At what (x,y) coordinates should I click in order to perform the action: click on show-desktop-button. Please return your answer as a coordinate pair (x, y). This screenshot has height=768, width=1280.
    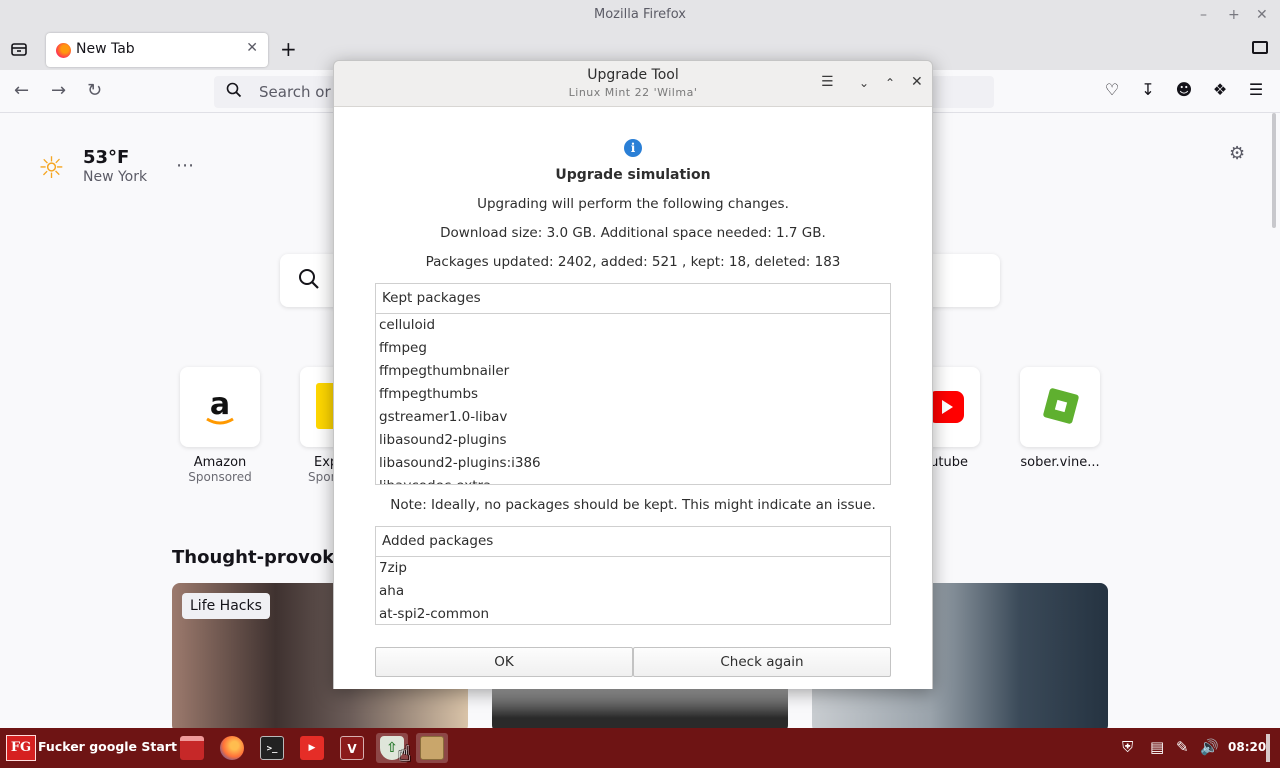
    Looking at the image, I should click on (1268, 748).